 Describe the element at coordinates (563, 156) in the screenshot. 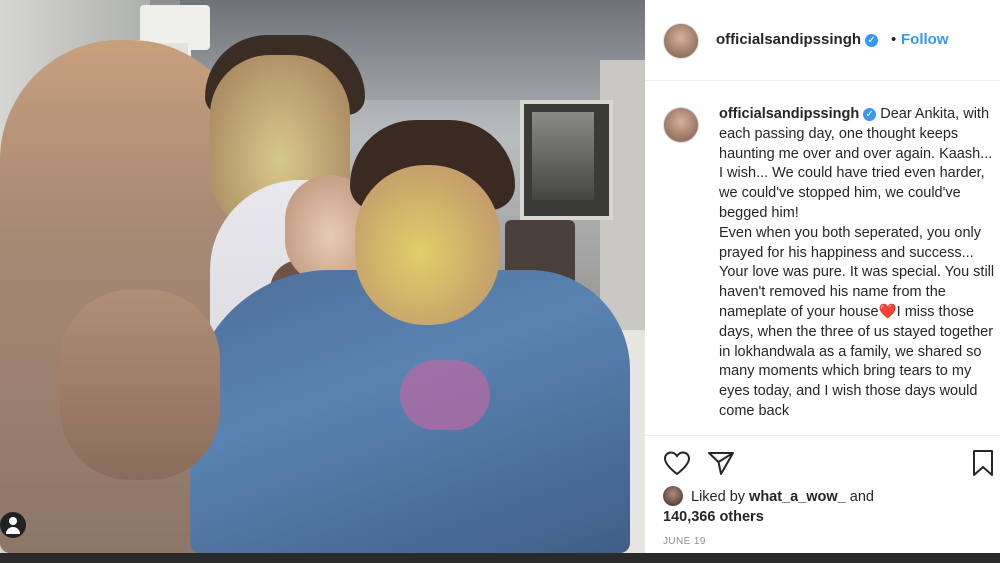

I see `photo-picture-inner` at that location.